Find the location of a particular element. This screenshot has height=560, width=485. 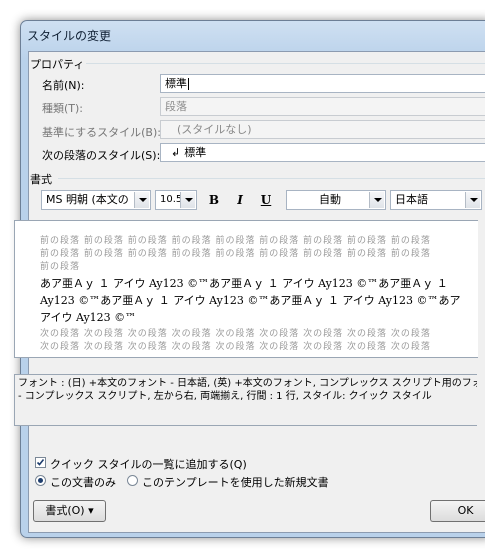

font-color-value: 自動 is located at coordinates (330, 199).